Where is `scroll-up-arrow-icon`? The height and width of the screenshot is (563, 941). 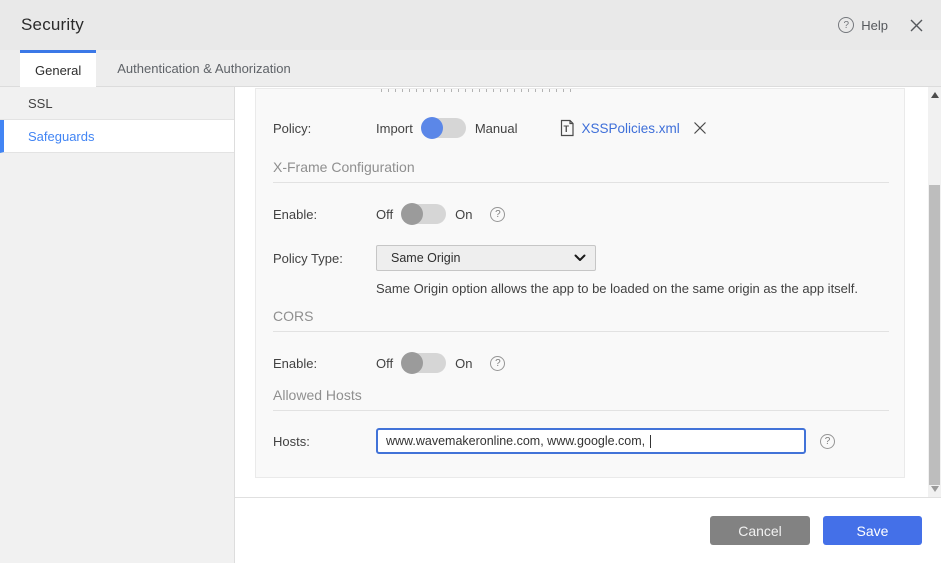 scroll-up-arrow-icon is located at coordinates (934, 95).